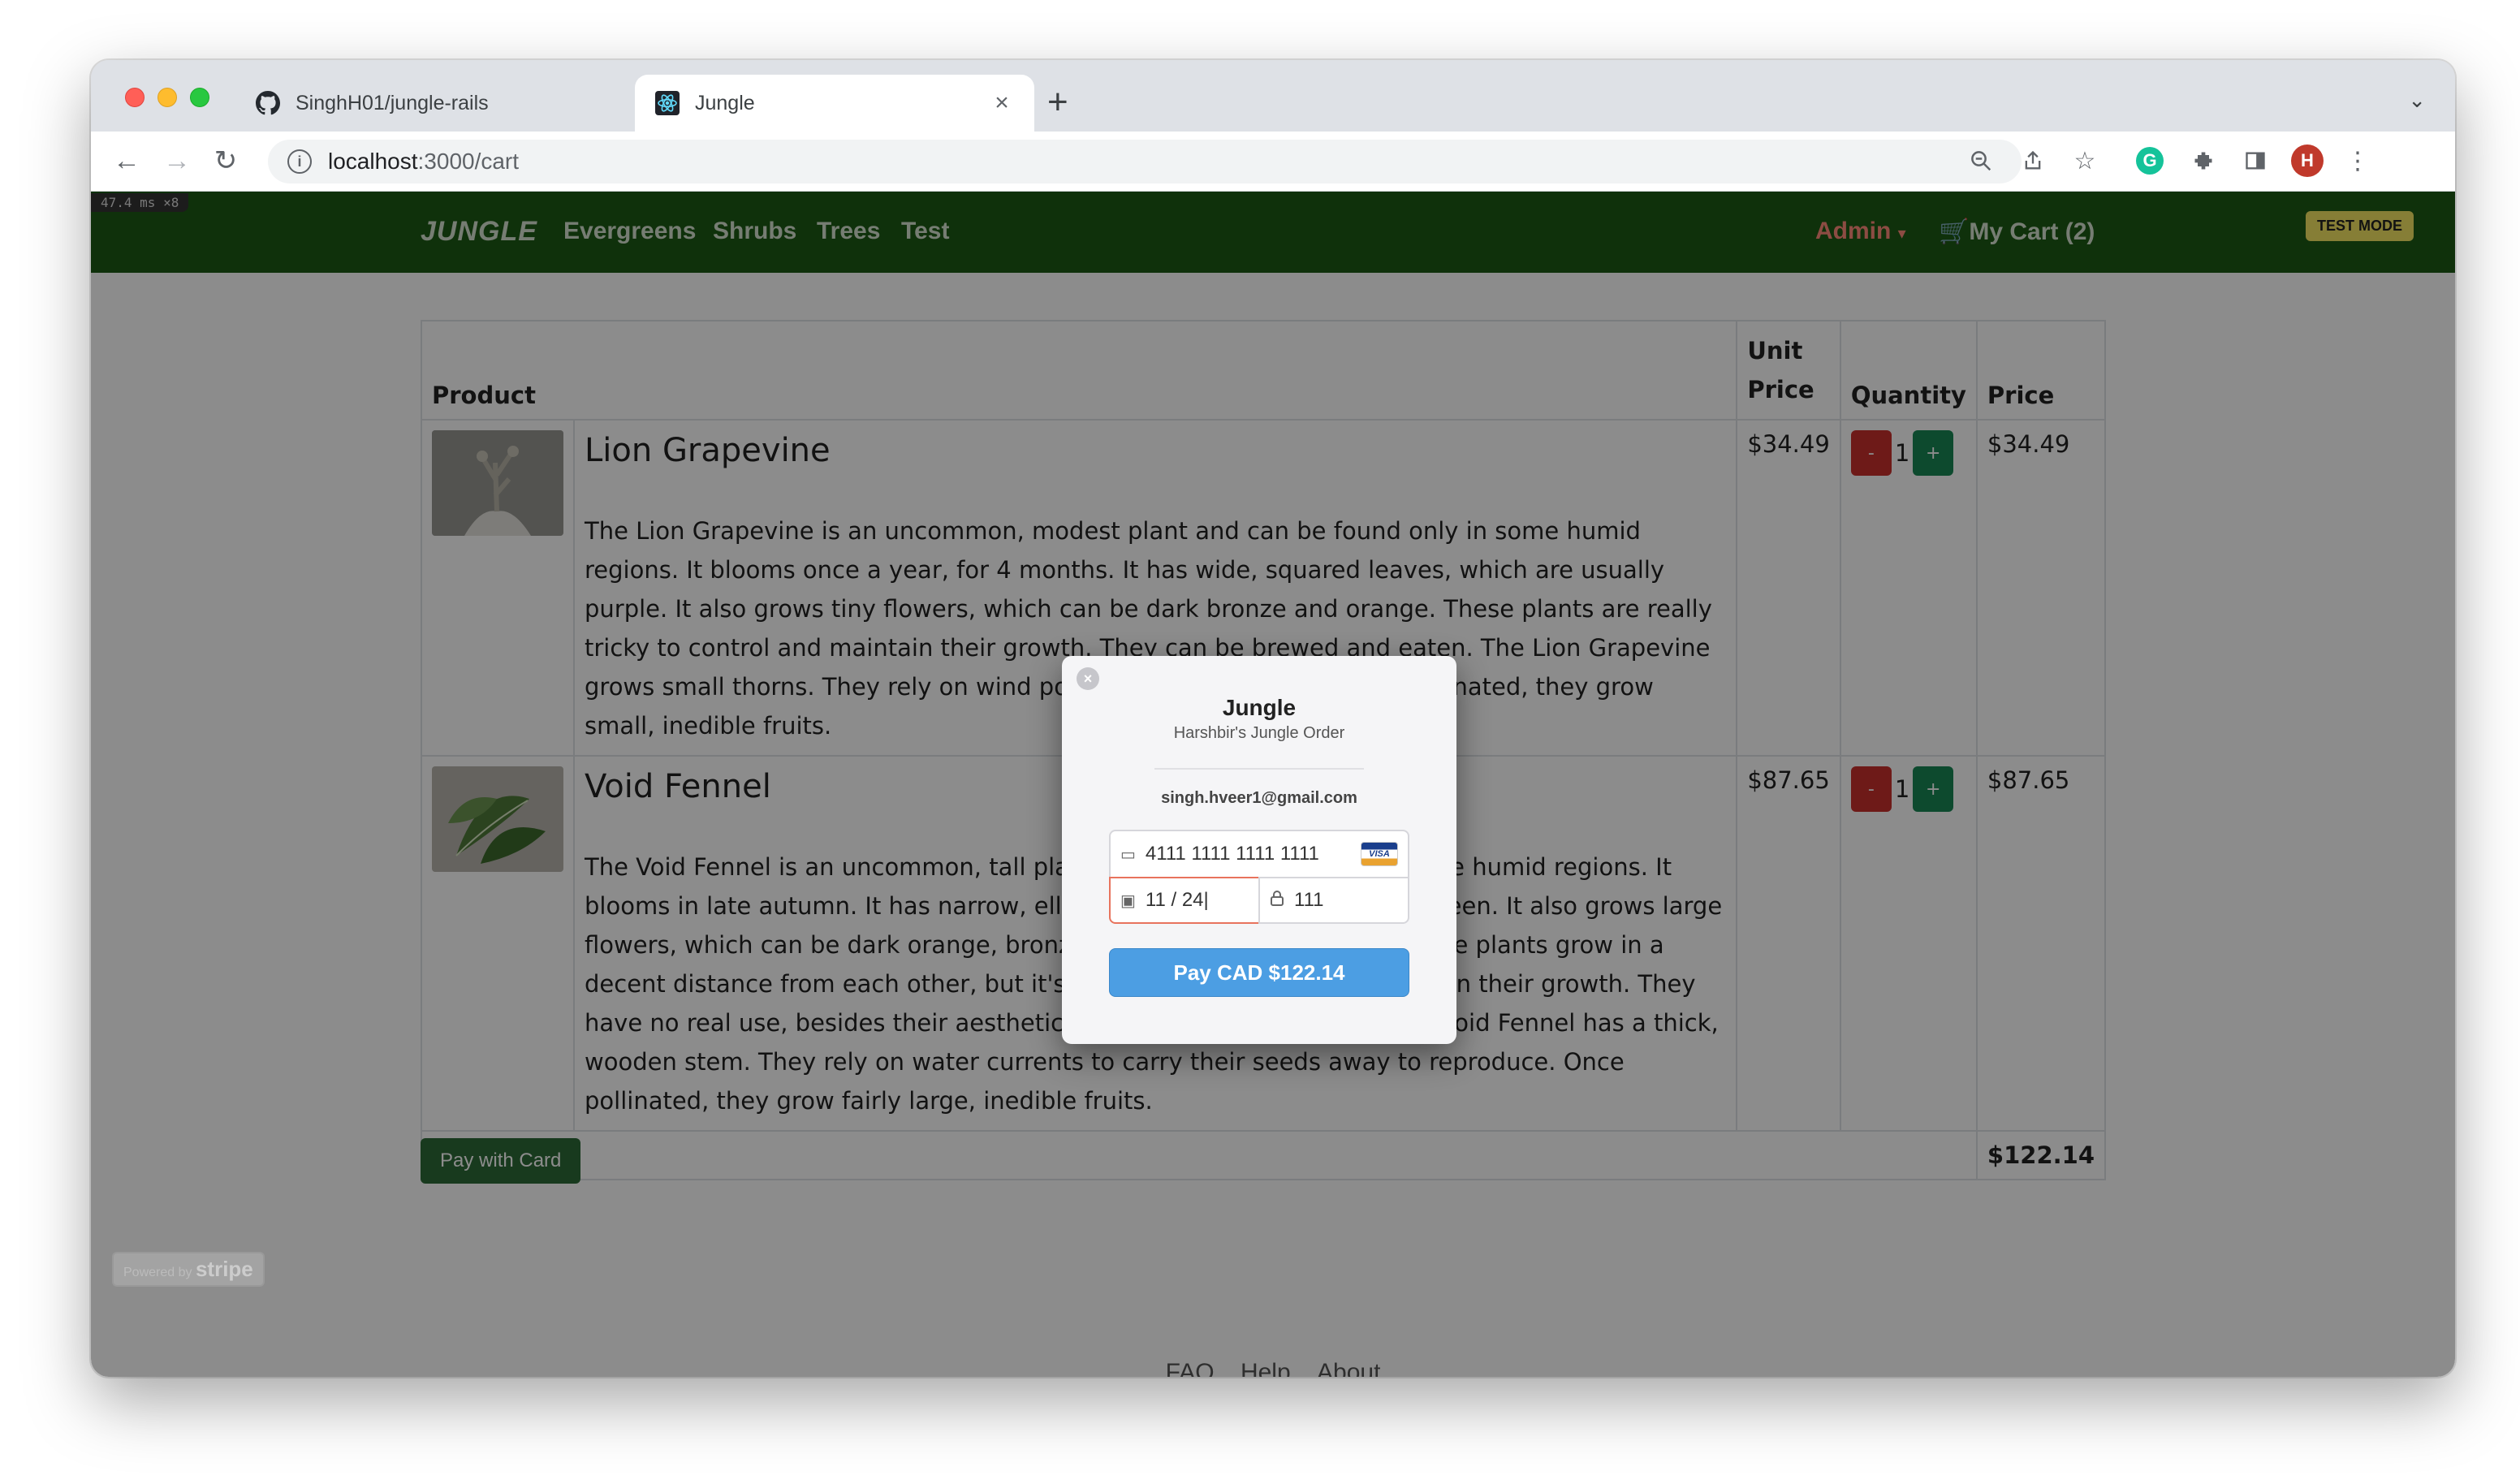 Image resolution: width=2520 pixels, height=1484 pixels. I want to click on expiry-field: ▣ 11 / 24 |, so click(1185, 900).